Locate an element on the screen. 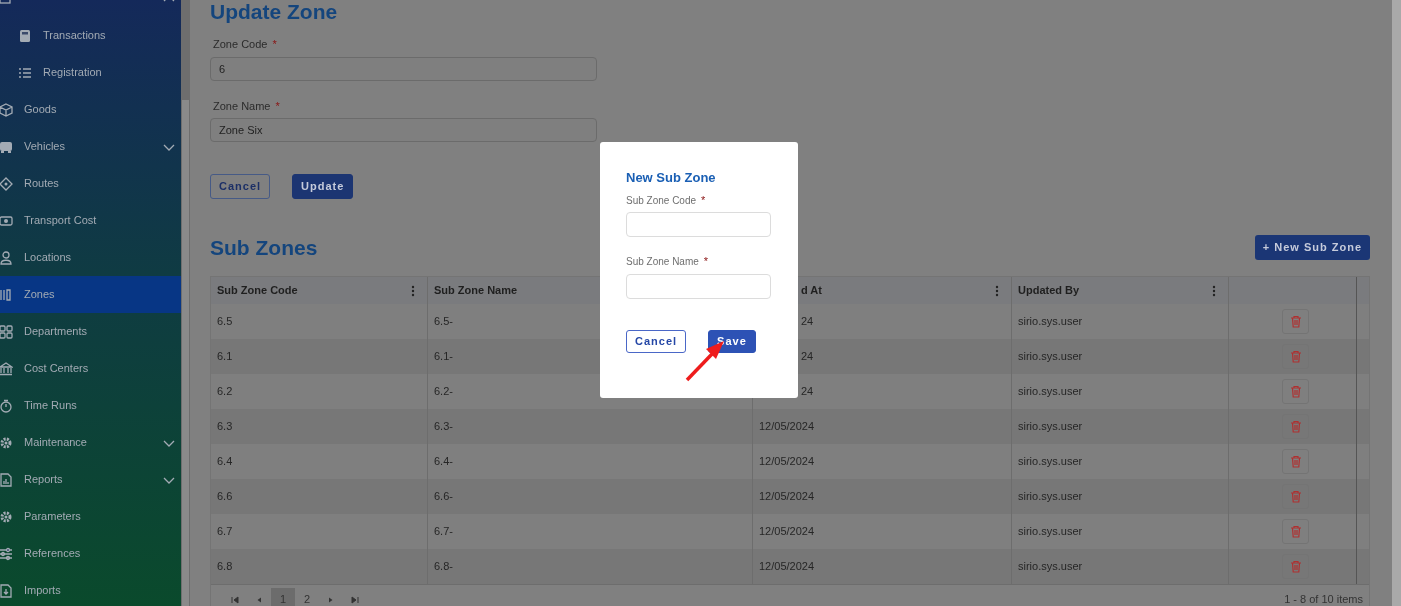  scrollbar-thumb is located at coordinates (185, 353).